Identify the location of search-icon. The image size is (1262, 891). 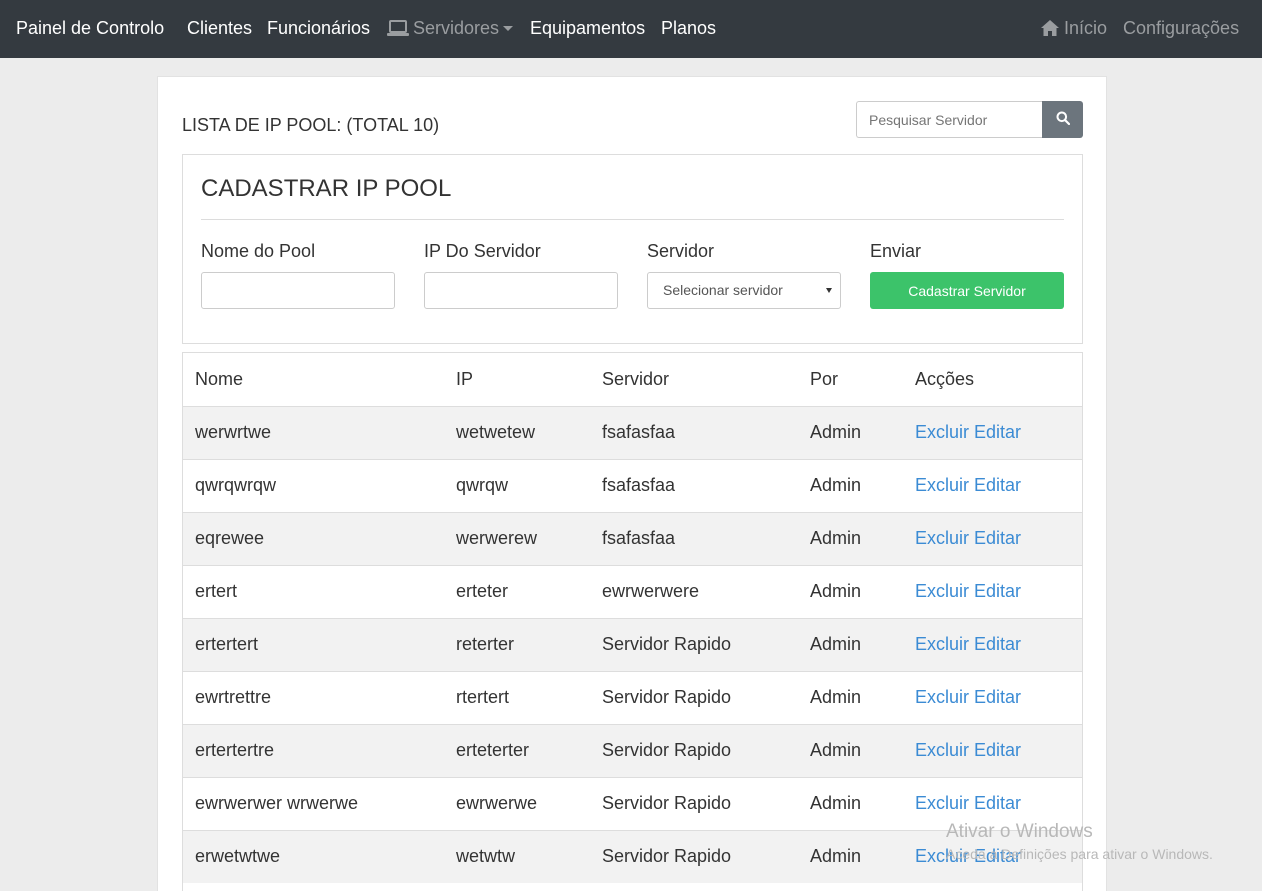
(1063, 119).